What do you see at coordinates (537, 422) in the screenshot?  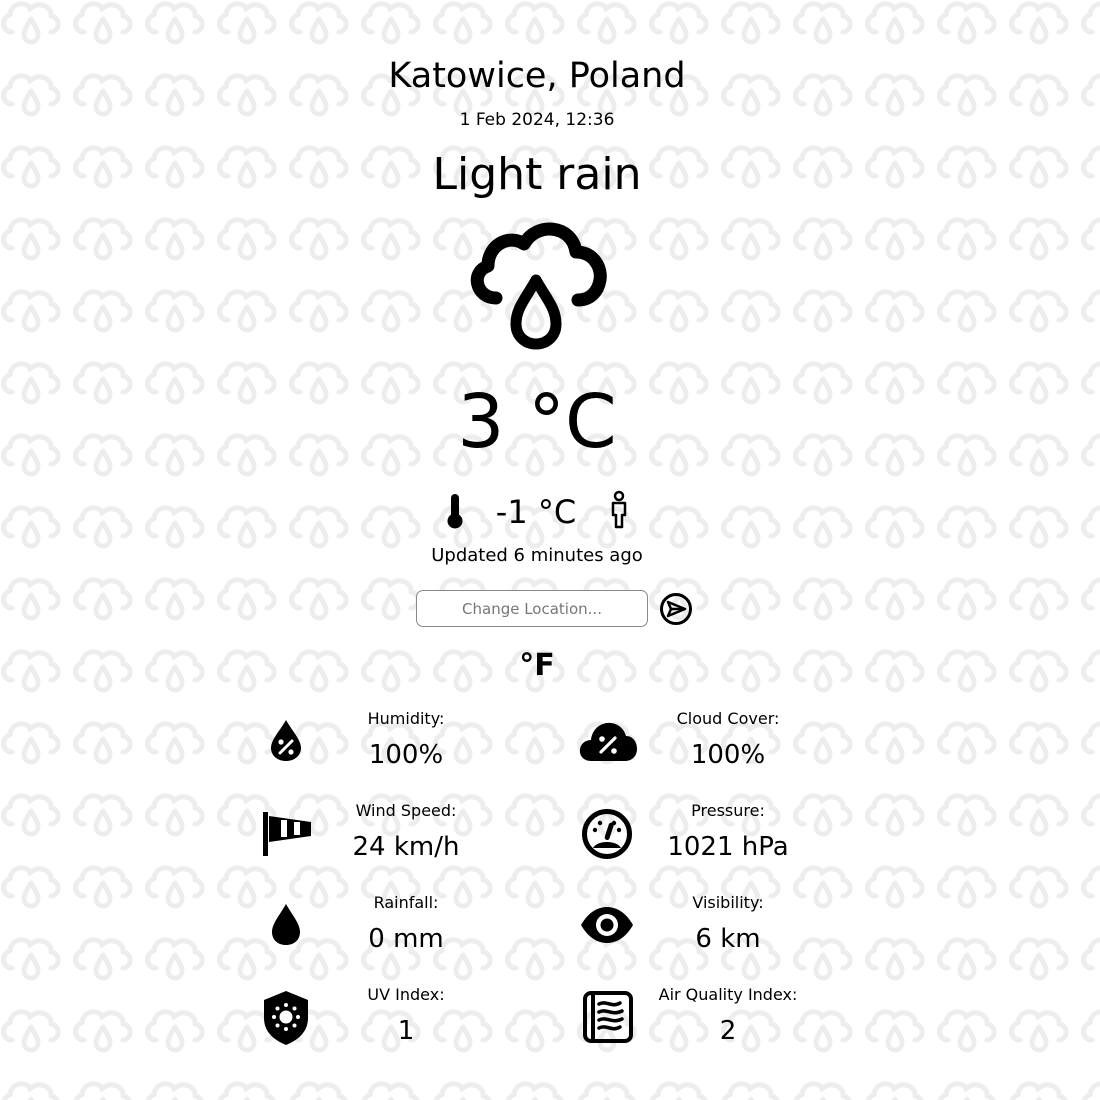 I see `temperature-value: 3 °C` at bounding box center [537, 422].